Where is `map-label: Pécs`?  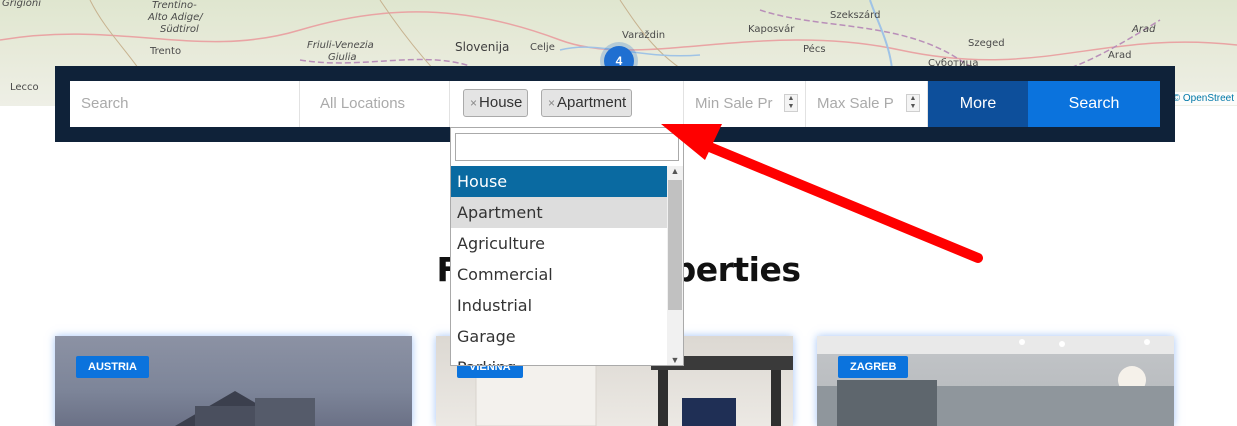 map-label: Pécs is located at coordinates (814, 49).